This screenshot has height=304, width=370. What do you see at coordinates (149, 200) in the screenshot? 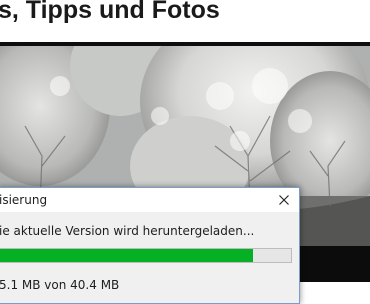
I see `dialog-titlebar: isierung` at bounding box center [149, 200].